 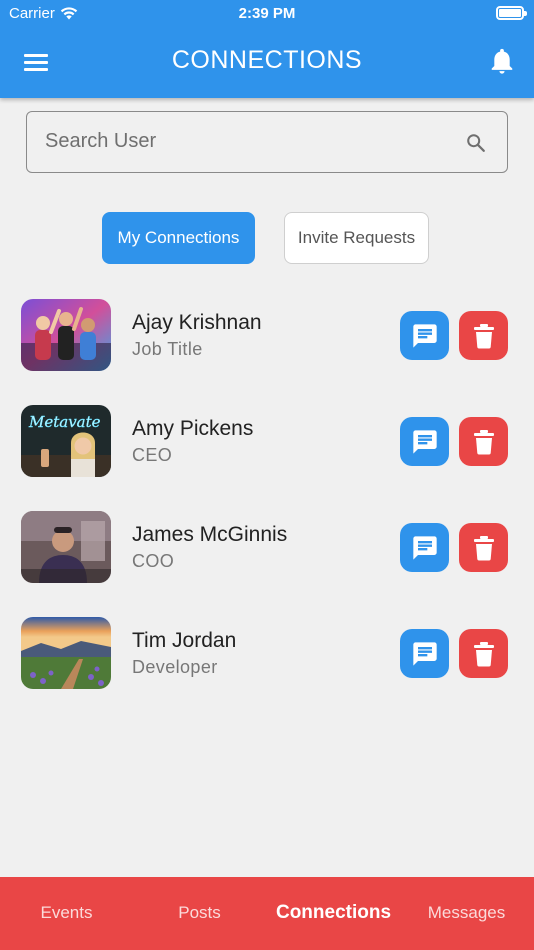 I want to click on connection-row: Tim Jordan Developer, so click(x=267, y=670).